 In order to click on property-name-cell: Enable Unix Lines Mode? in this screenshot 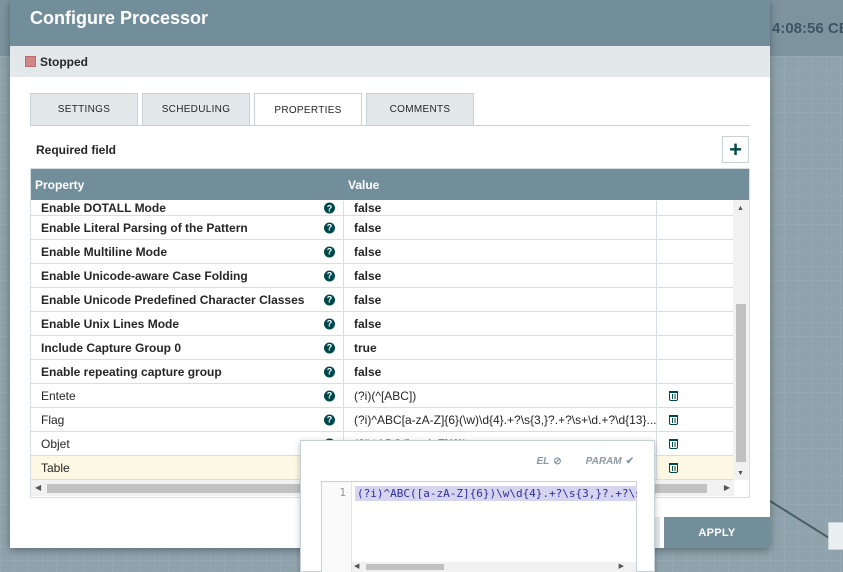, I will do `click(187, 323)`.